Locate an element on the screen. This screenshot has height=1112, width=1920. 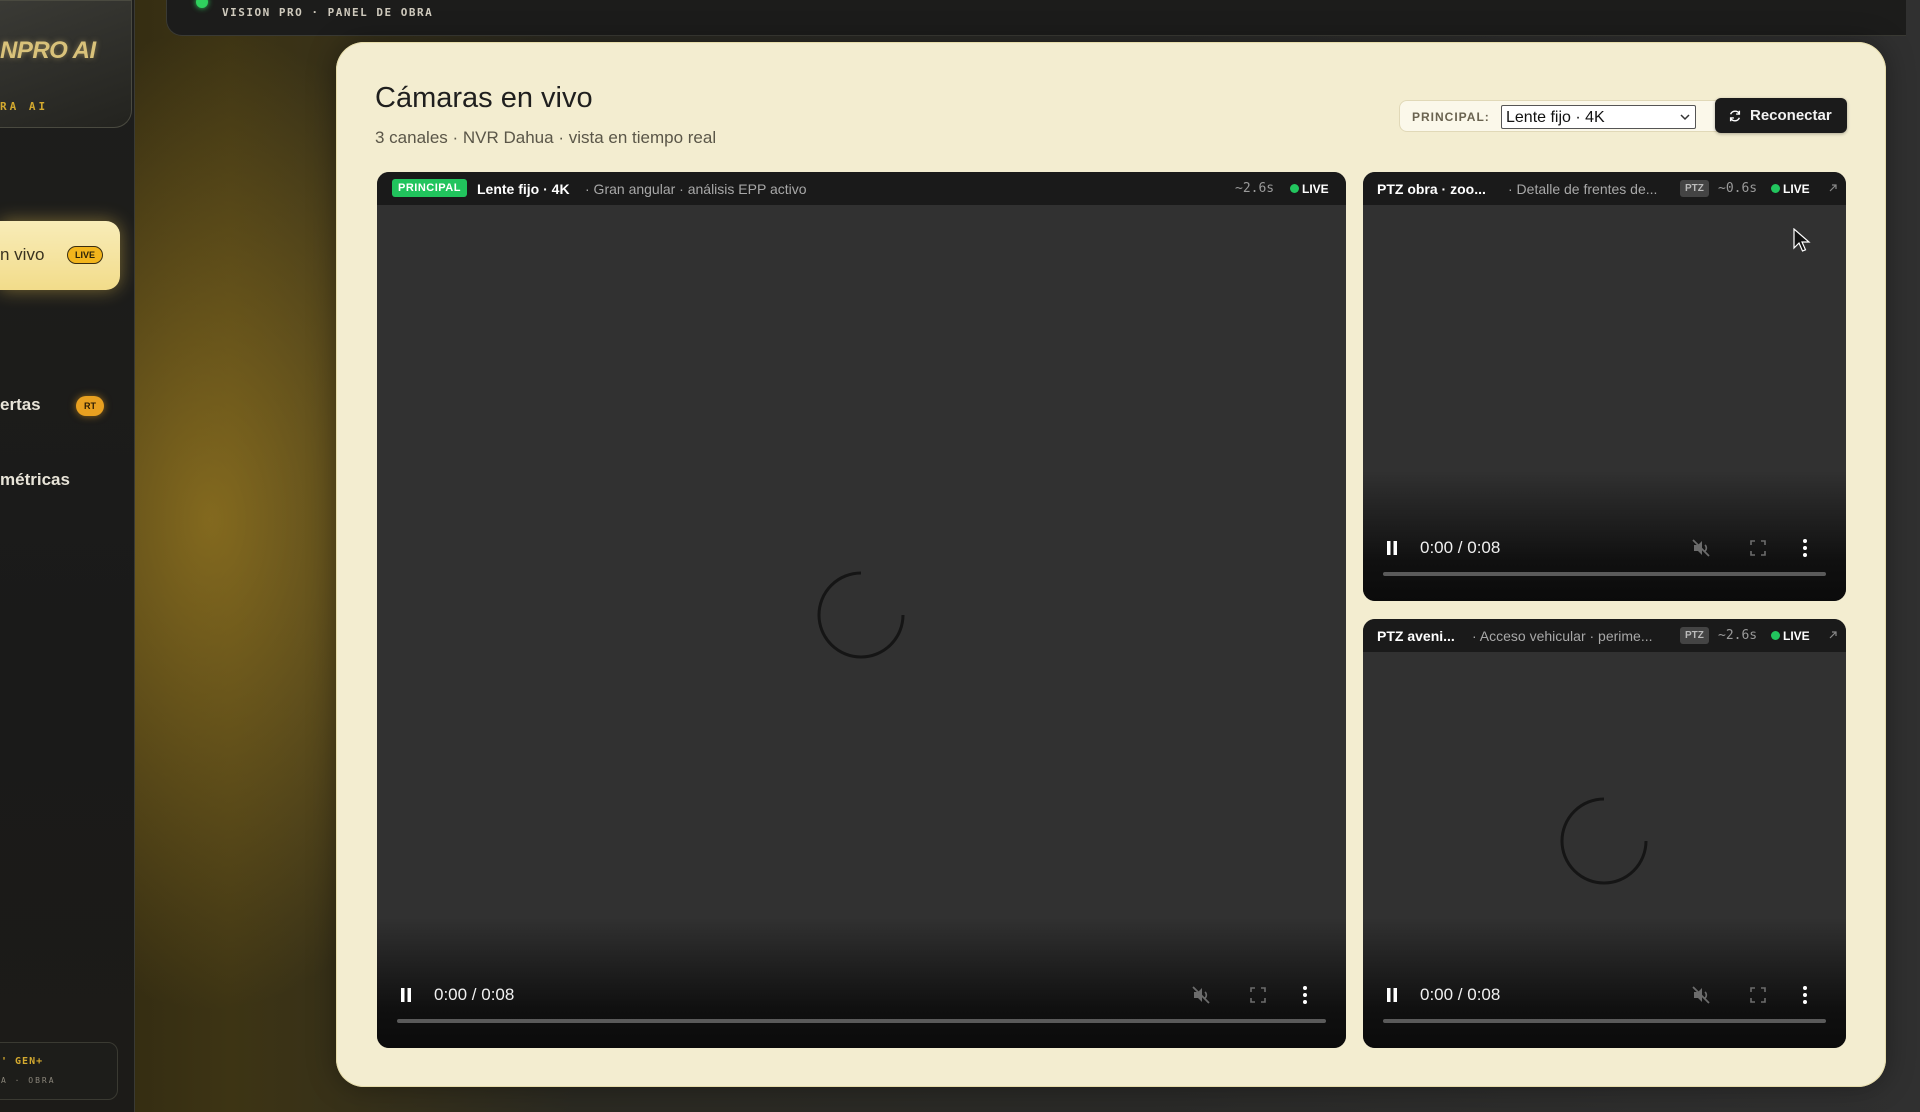
camera-description: · Gran angular · análisis EPP activo is located at coordinates (696, 189).